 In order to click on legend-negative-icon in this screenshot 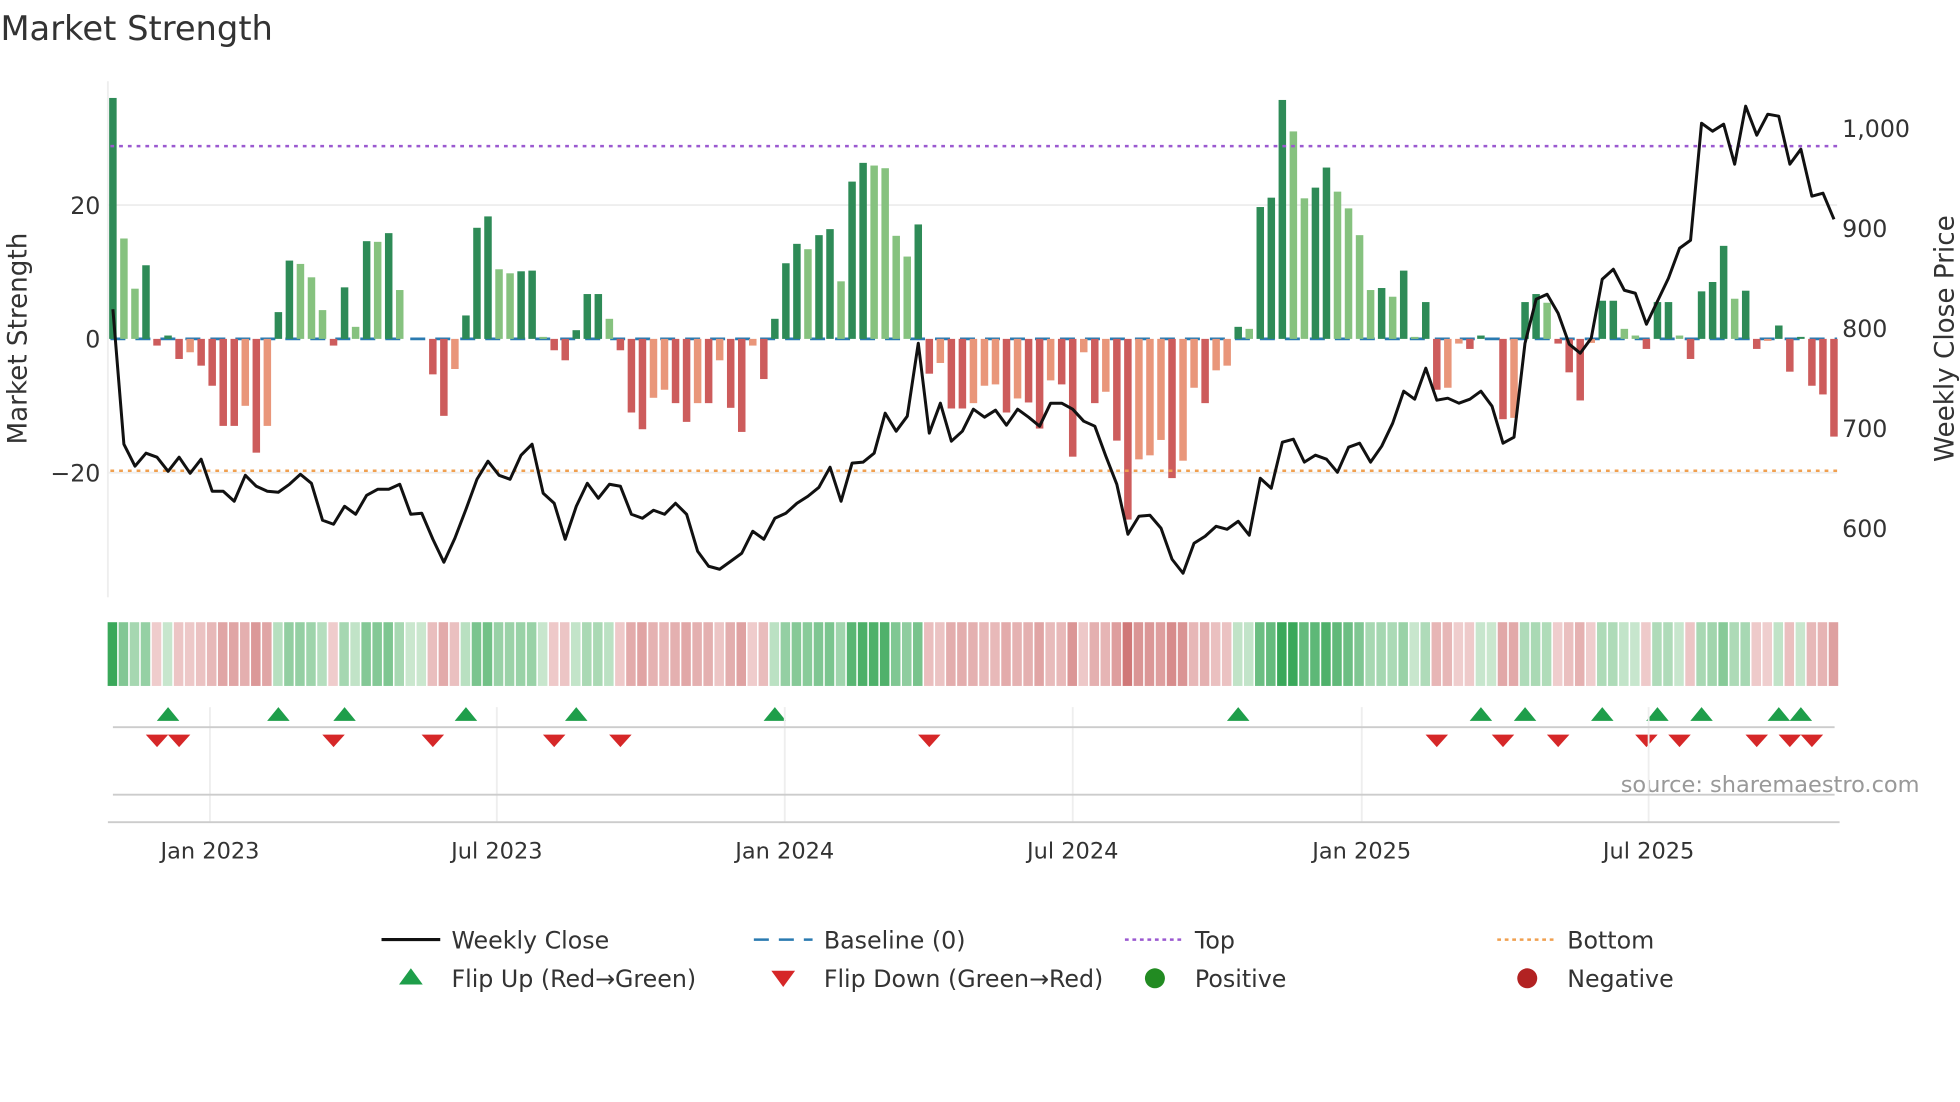, I will do `click(1527, 978)`.